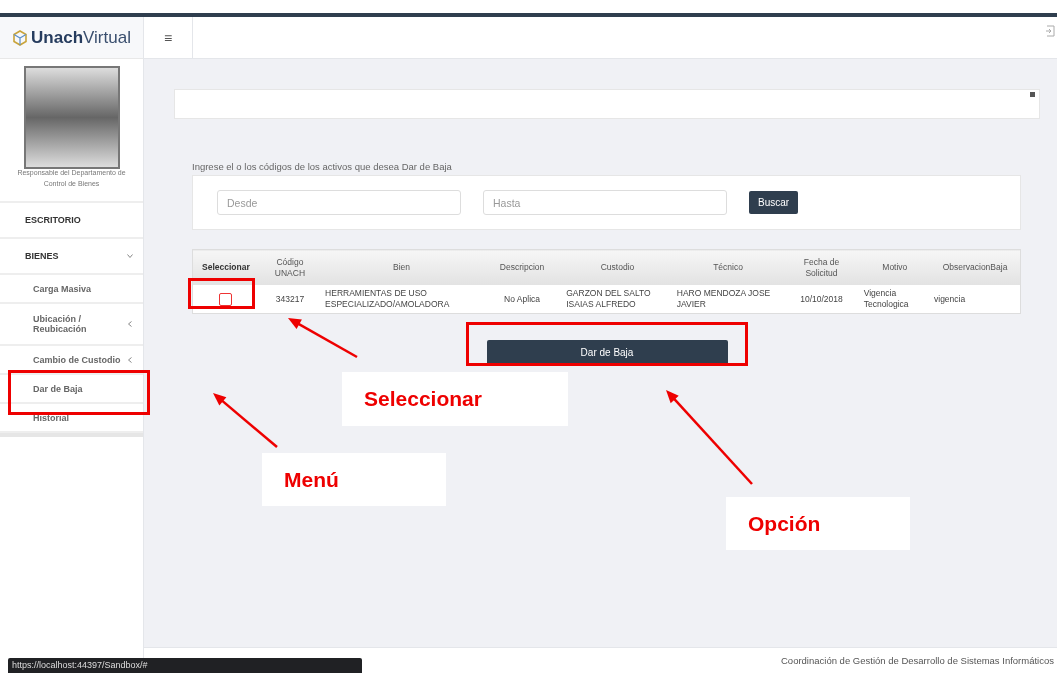 The image size is (1057, 673). What do you see at coordinates (605, 202) in the screenshot?
I see `to-field: Hasta` at bounding box center [605, 202].